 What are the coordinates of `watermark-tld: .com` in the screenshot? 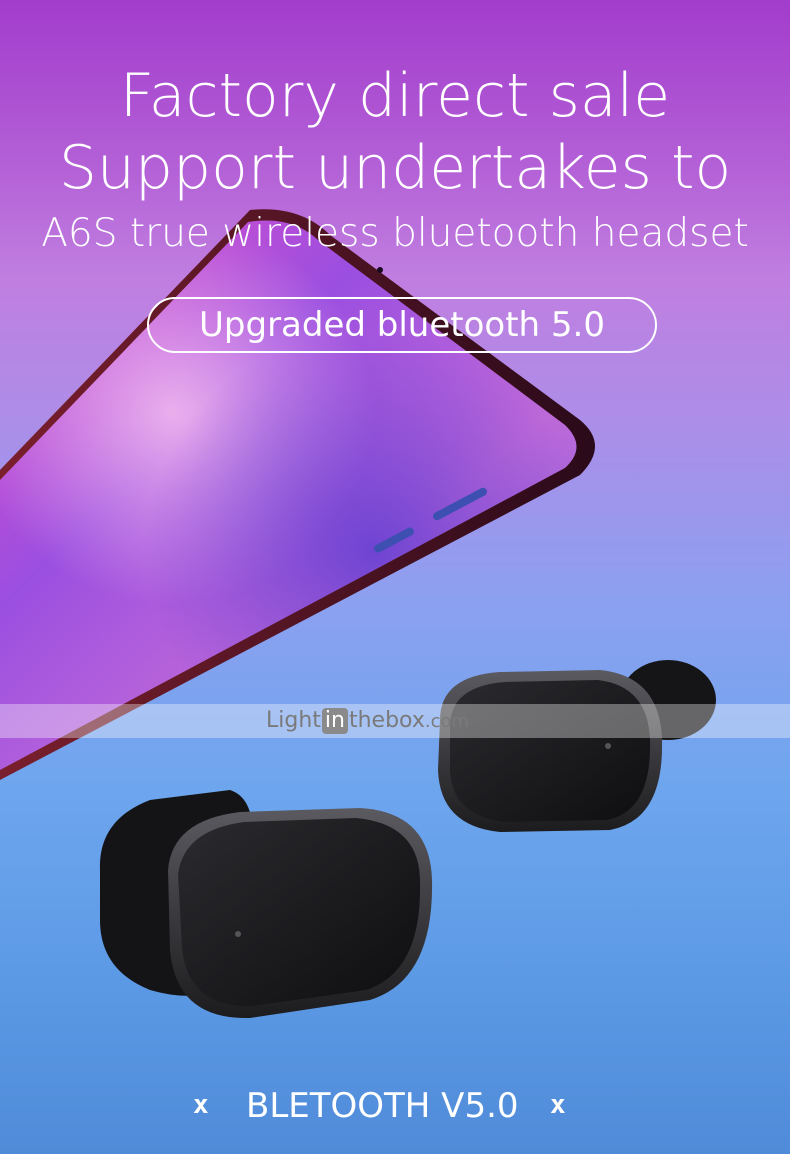 It's located at (447, 721).